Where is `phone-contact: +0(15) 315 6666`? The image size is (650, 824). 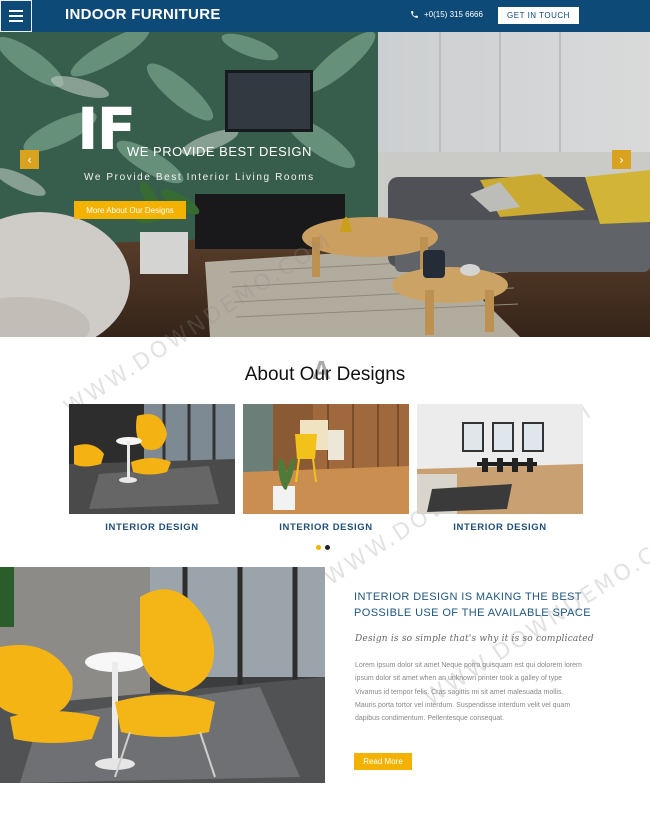
phone-contact: +0(15) 315 6666 is located at coordinates (446, 14).